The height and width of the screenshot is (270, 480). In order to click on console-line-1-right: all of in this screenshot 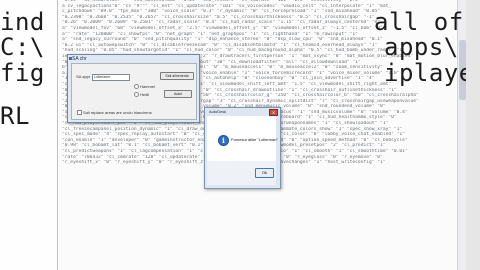, I will do `click(419, 22)`.